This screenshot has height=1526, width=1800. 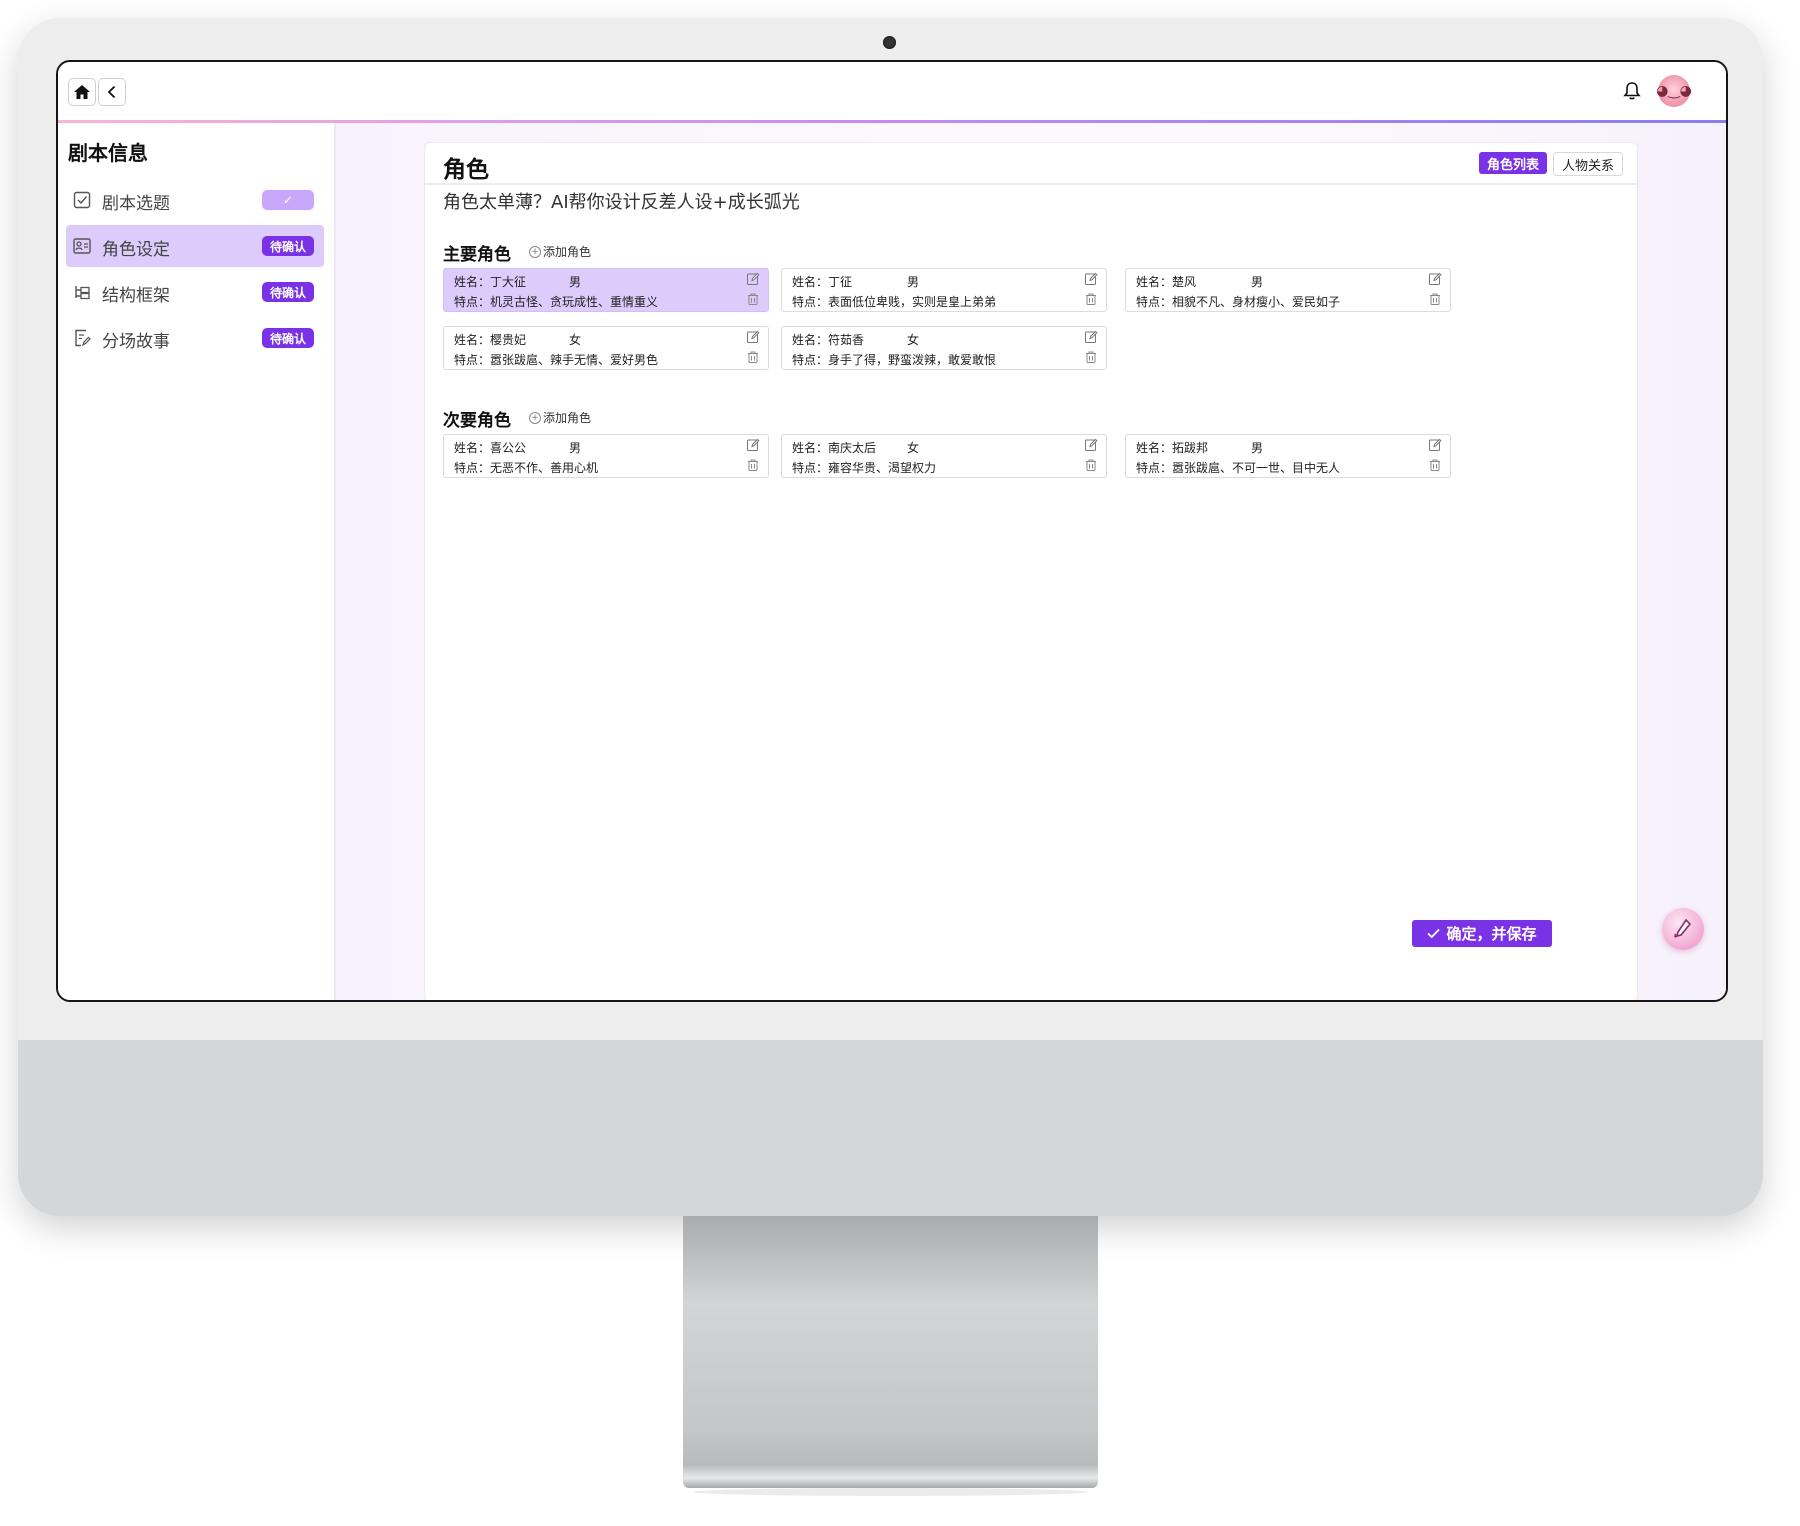 What do you see at coordinates (1031, 164) in the screenshot?
I see `panel-header: 角色 角色列表 人物关系` at bounding box center [1031, 164].